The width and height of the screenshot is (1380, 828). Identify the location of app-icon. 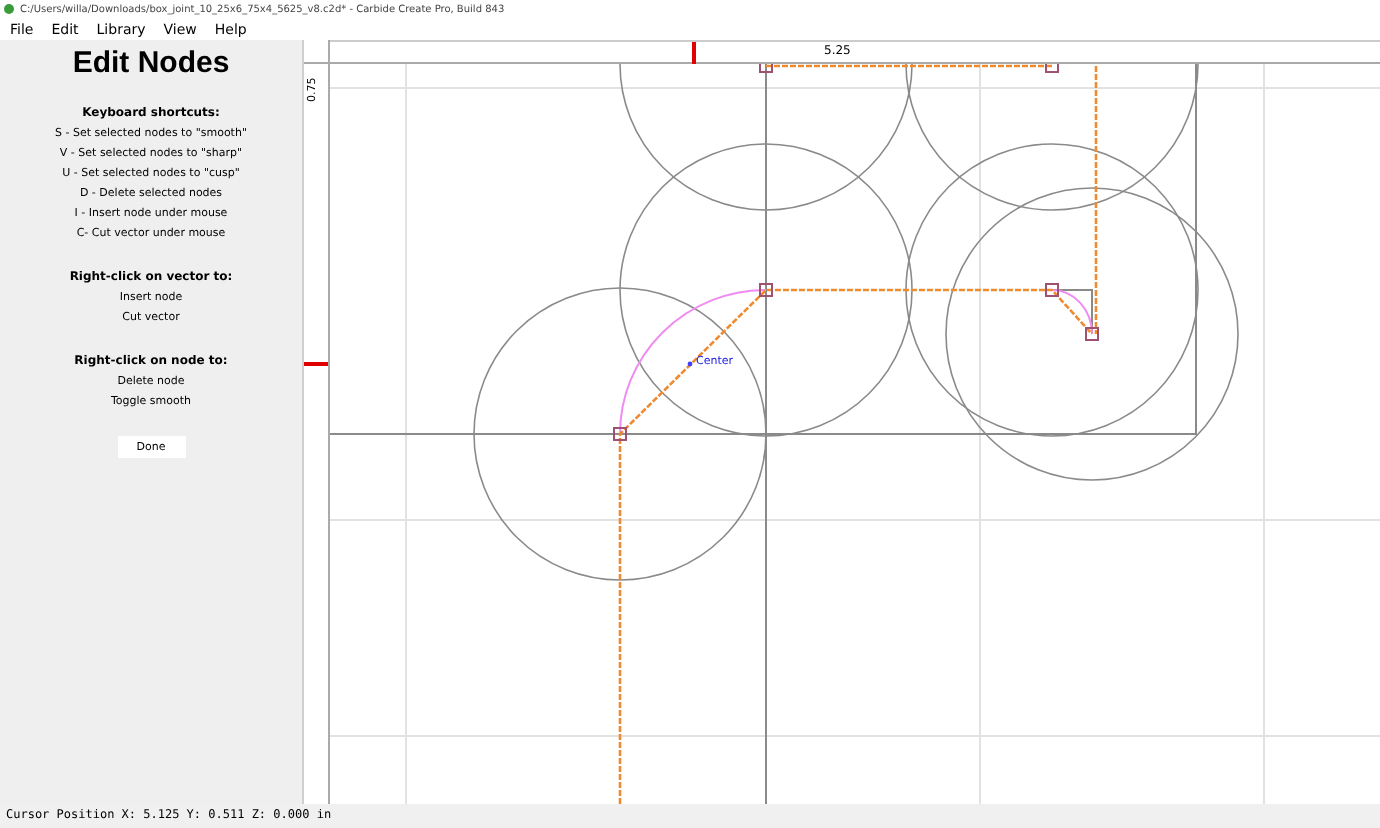
(9, 9).